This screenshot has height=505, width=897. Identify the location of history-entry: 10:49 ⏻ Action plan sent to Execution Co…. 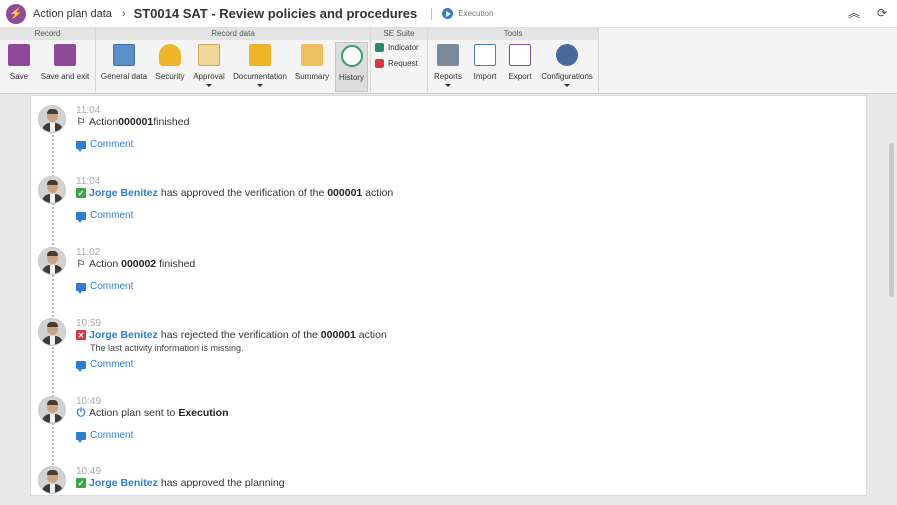
(431, 422).